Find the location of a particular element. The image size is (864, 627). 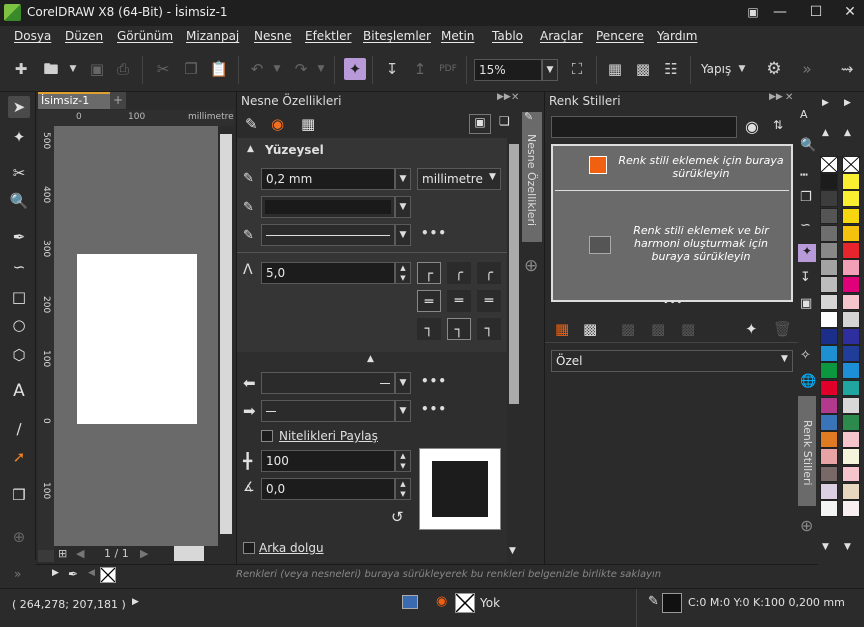

shape-tool-icon: ✦ is located at coordinates (19, 137).